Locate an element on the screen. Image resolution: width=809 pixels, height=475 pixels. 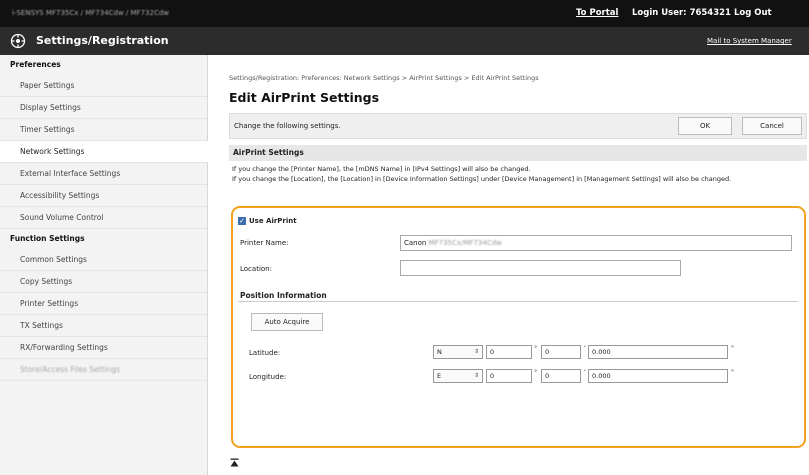
sidebar-item-timer-settings: Timer Settings is located at coordinates (103, 130).